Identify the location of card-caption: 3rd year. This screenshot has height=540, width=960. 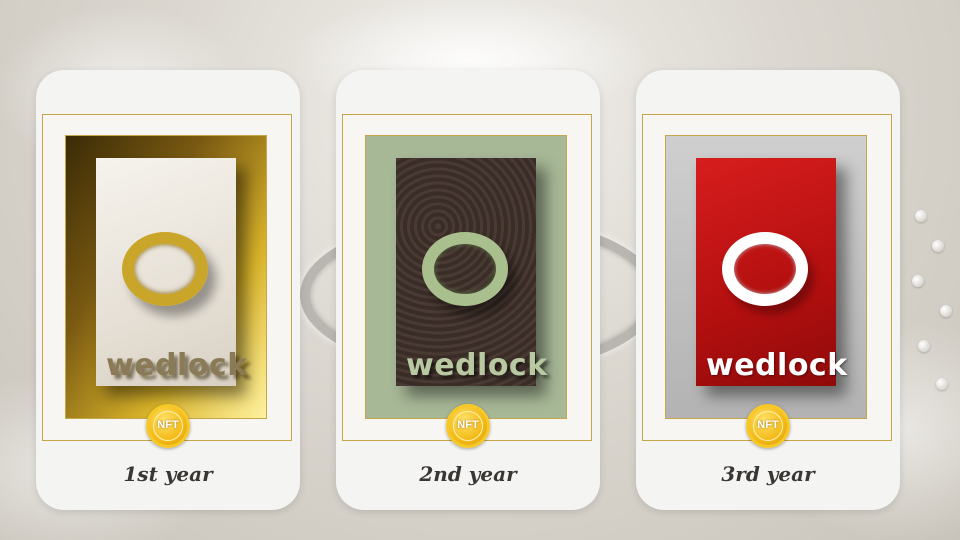
(768, 474).